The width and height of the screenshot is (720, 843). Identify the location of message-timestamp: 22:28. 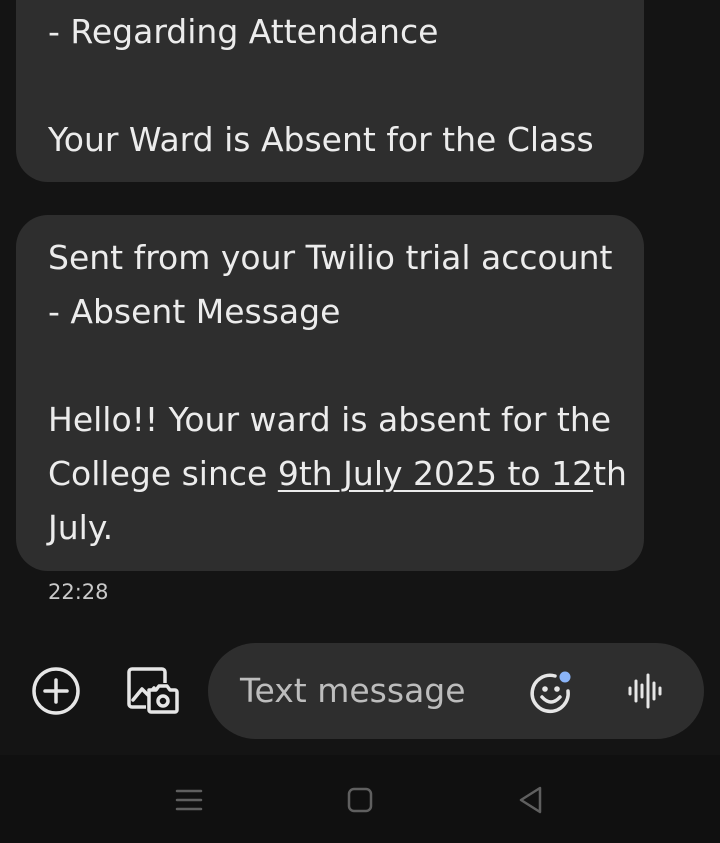
(78, 592).